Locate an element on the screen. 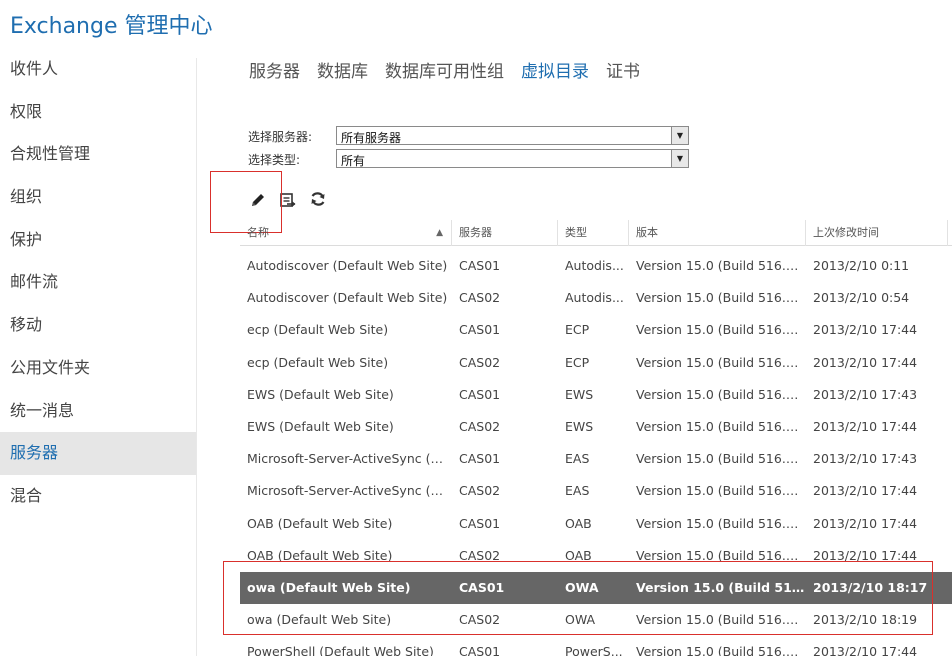 The image size is (952, 656). tab-bar: 服务器 数据库 数据库可用性组 虚拟目录 证书 is located at coordinates (453, 69).